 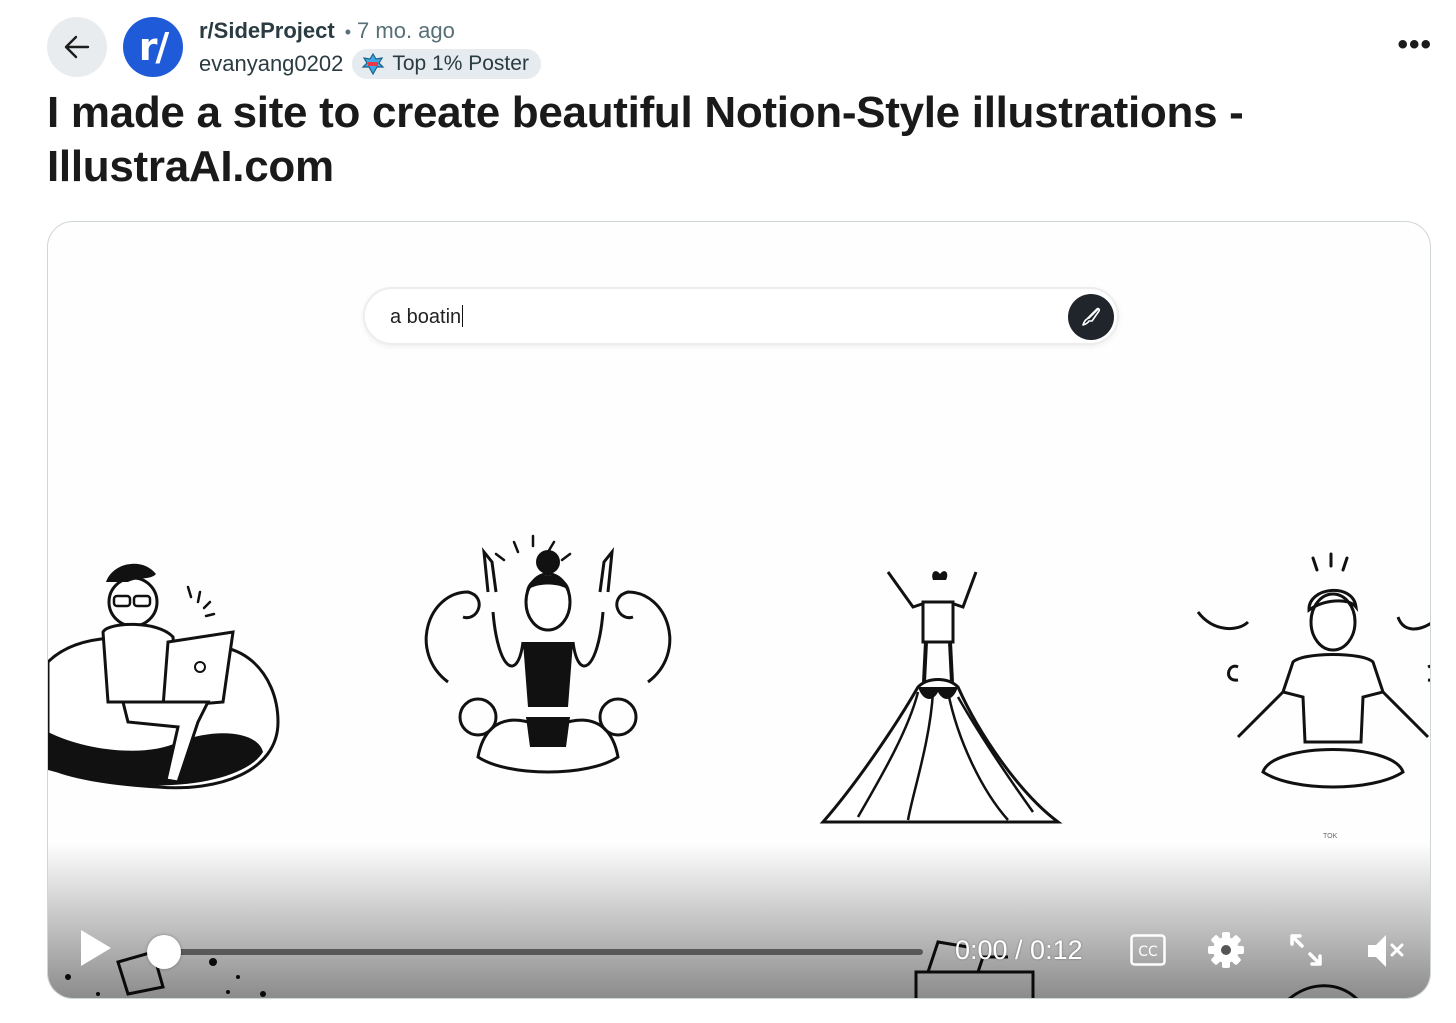 What do you see at coordinates (1313, 670) in the screenshot?
I see `illustration-meditating-man` at bounding box center [1313, 670].